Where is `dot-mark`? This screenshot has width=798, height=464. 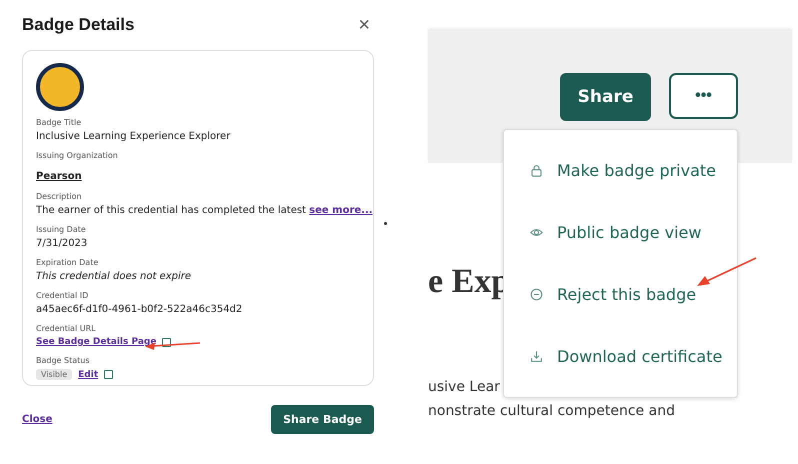
dot-mark is located at coordinates (385, 223).